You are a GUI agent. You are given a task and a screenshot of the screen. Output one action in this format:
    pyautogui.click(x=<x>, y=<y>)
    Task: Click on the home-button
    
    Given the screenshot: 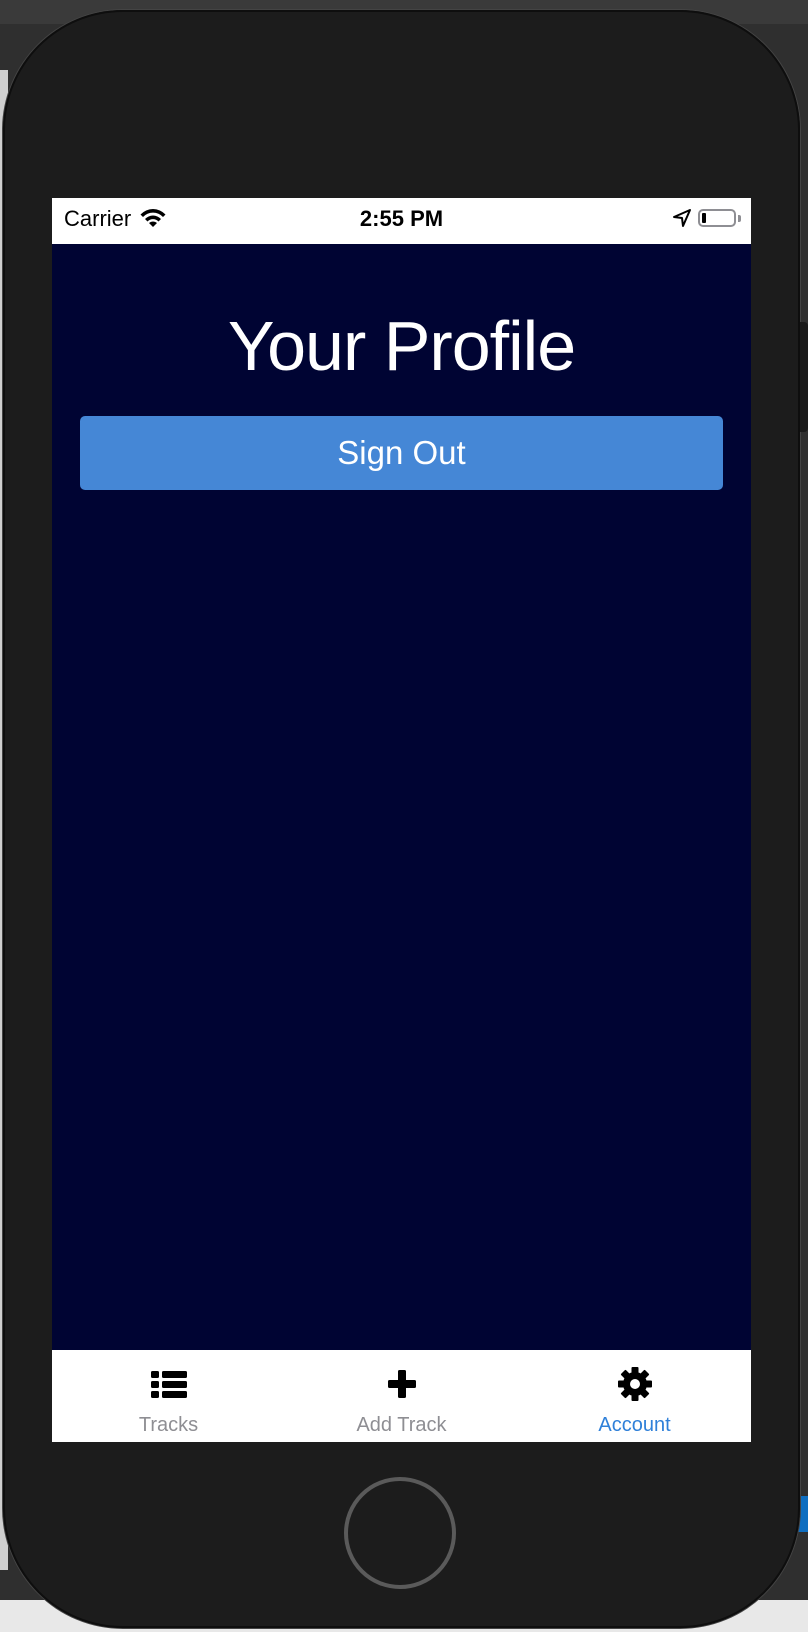 What is the action you would take?
    pyautogui.click(x=400, y=1533)
    